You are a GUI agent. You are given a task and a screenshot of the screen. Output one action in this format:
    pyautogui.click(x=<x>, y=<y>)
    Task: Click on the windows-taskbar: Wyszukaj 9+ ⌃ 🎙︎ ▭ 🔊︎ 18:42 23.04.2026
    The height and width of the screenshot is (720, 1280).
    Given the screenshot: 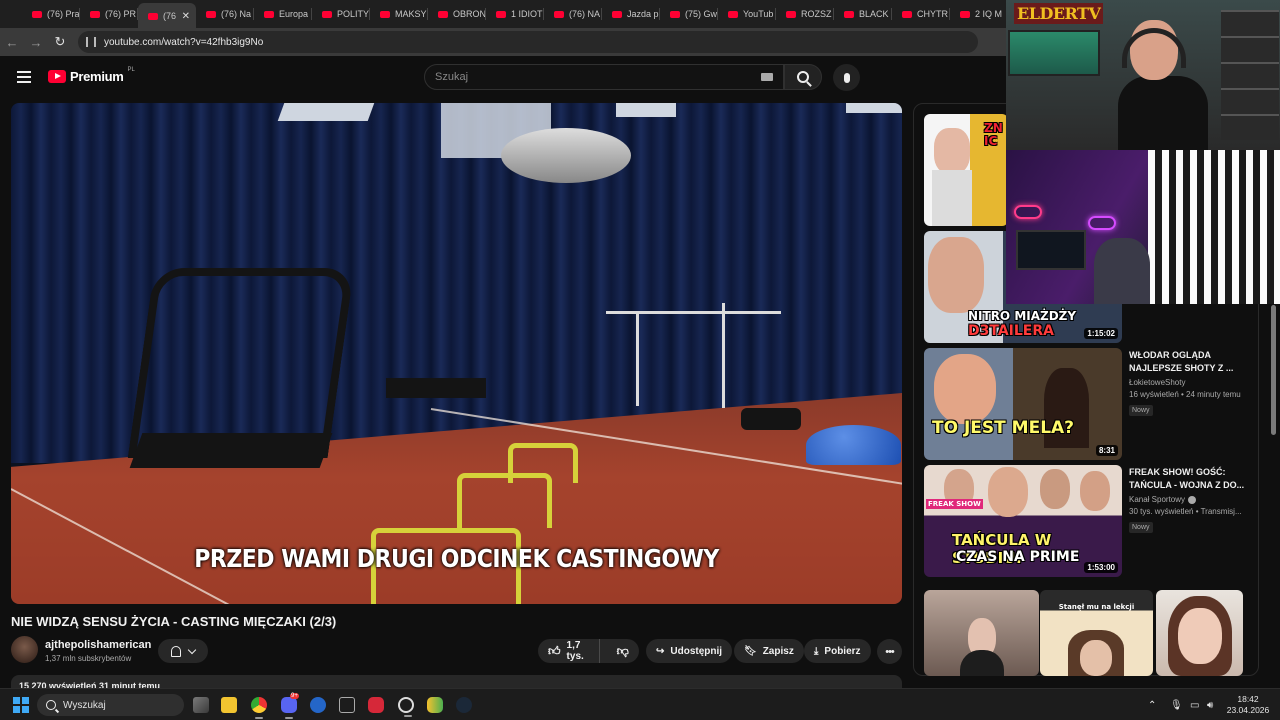 What is the action you would take?
    pyautogui.click(x=640, y=704)
    